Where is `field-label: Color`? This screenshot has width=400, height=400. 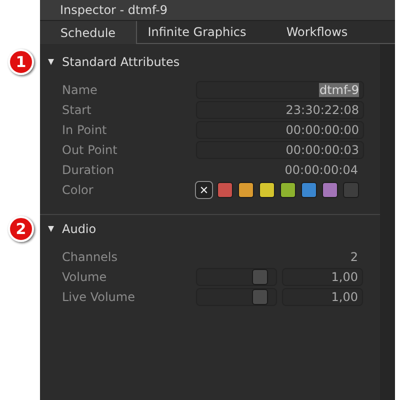 field-label: Color is located at coordinates (78, 190).